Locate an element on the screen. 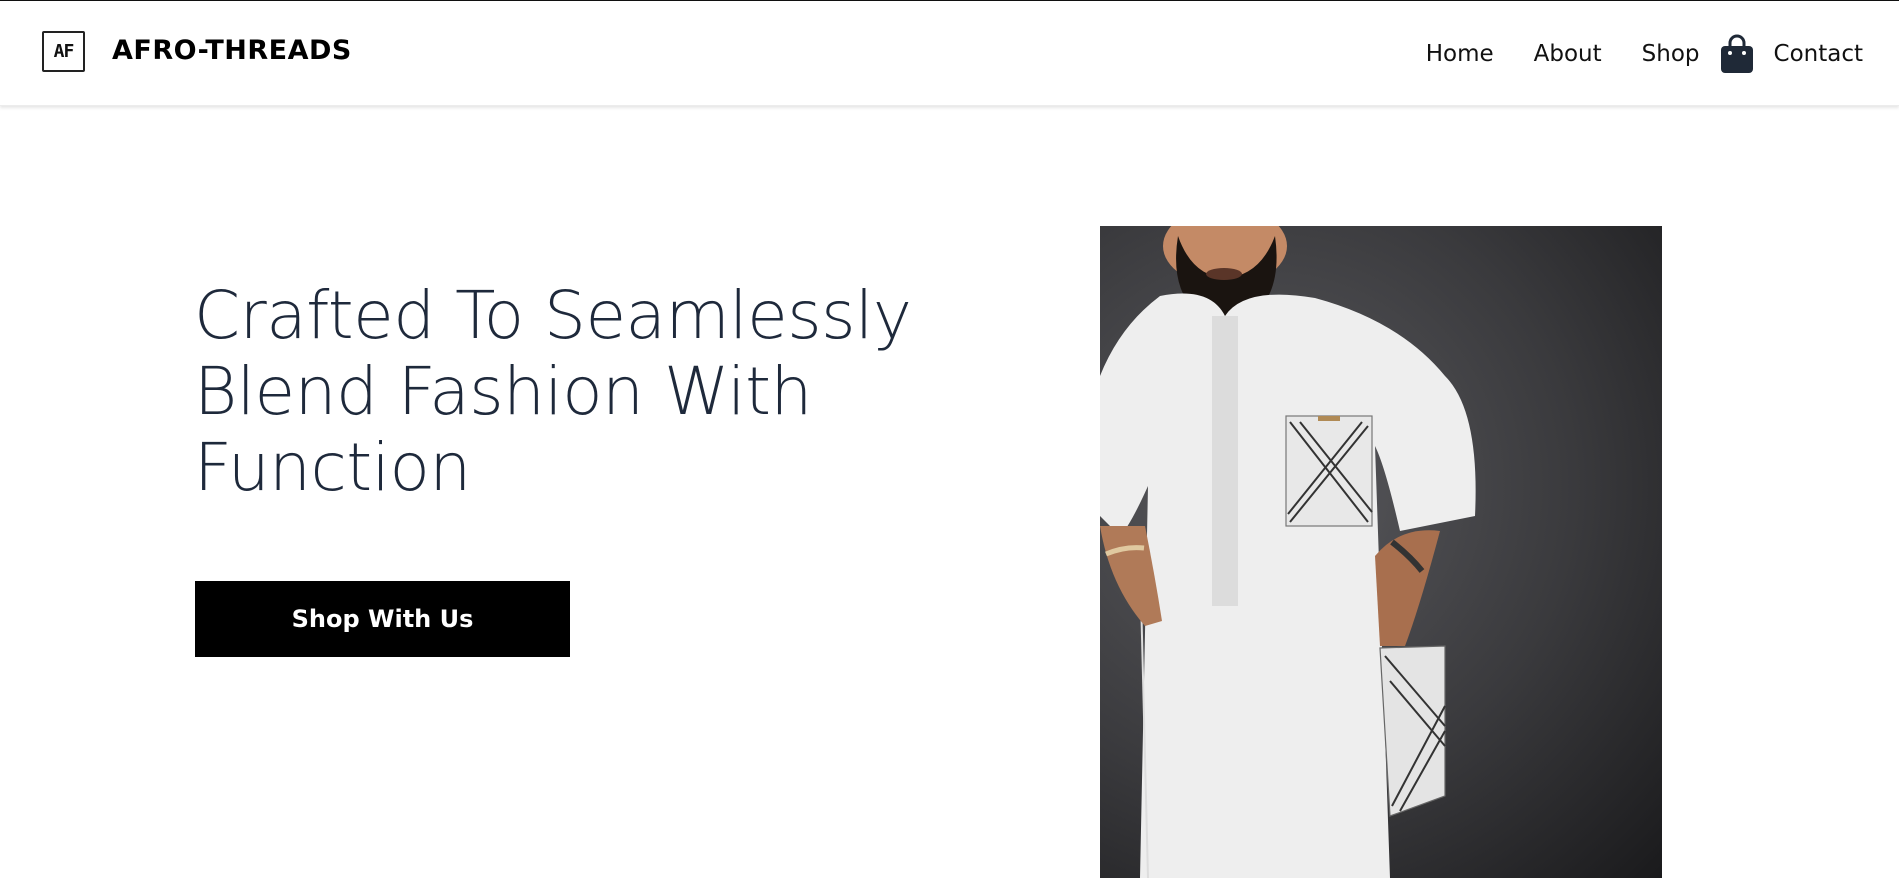 Image resolution: width=1899 pixels, height=878 pixels. brand-name: AFRO-THREADS is located at coordinates (232, 50).